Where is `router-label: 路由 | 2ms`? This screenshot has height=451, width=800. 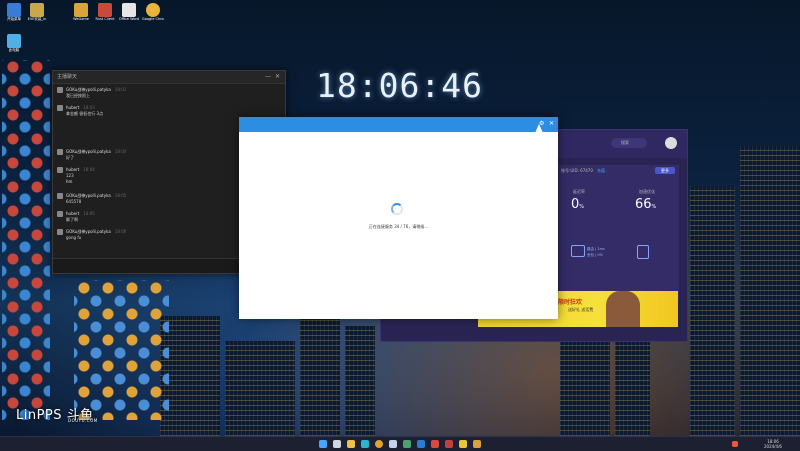
router-label: 路由 | 2ms is located at coordinates (596, 249).